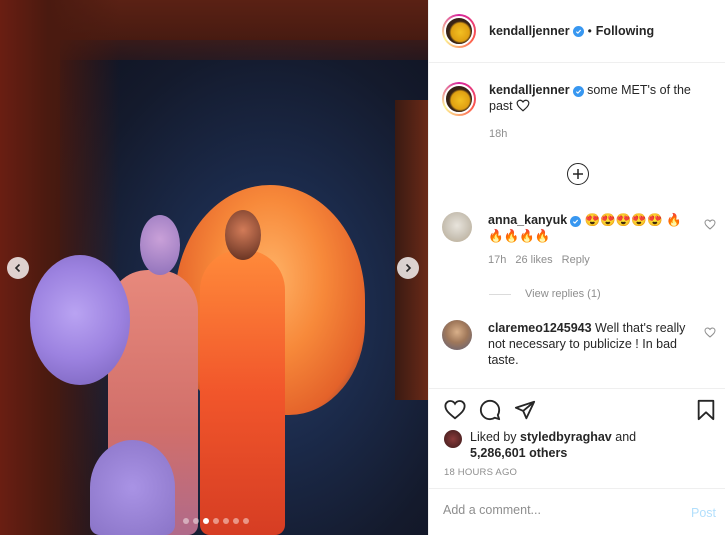  What do you see at coordinates (160, 245) in the screenshot?
I see `photo-figure-left-head` at bounding box center [160, 245].